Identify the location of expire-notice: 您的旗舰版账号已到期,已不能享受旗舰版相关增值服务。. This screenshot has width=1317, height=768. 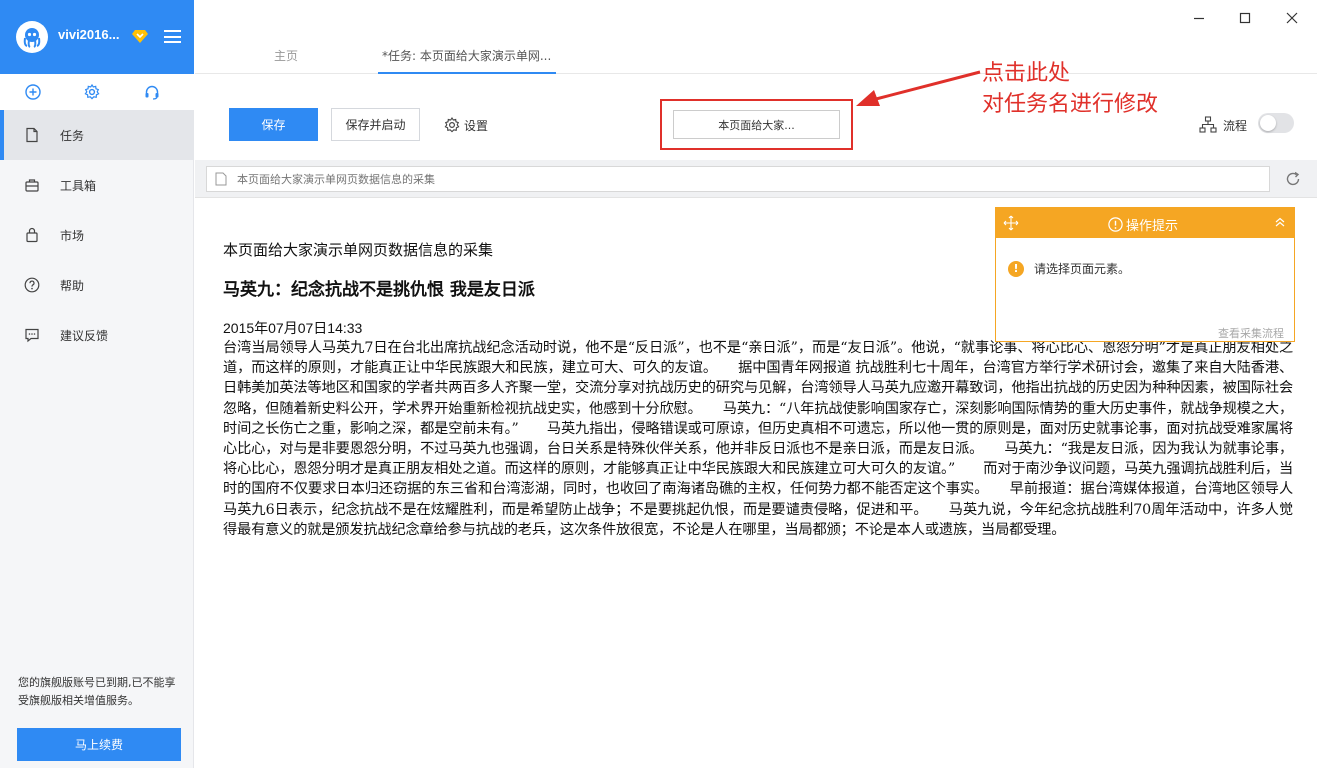
(97, 691).